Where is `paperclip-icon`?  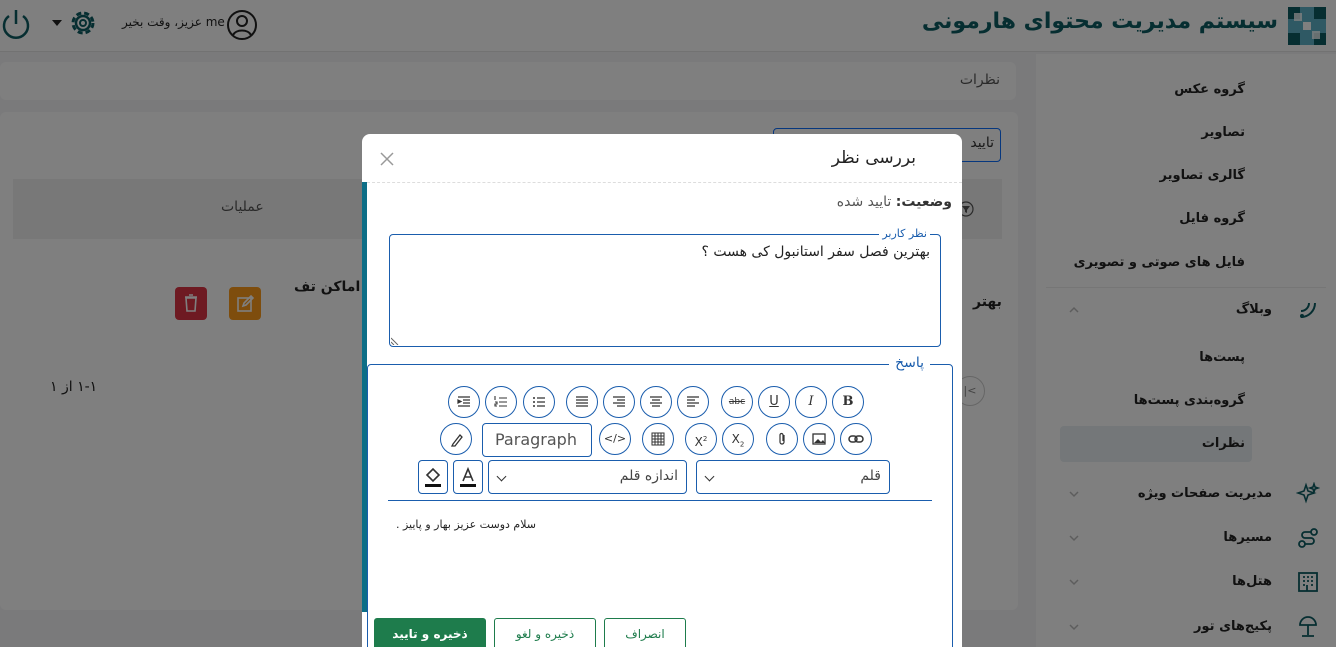 paperclip-icon is located at coordinates (782, 438).